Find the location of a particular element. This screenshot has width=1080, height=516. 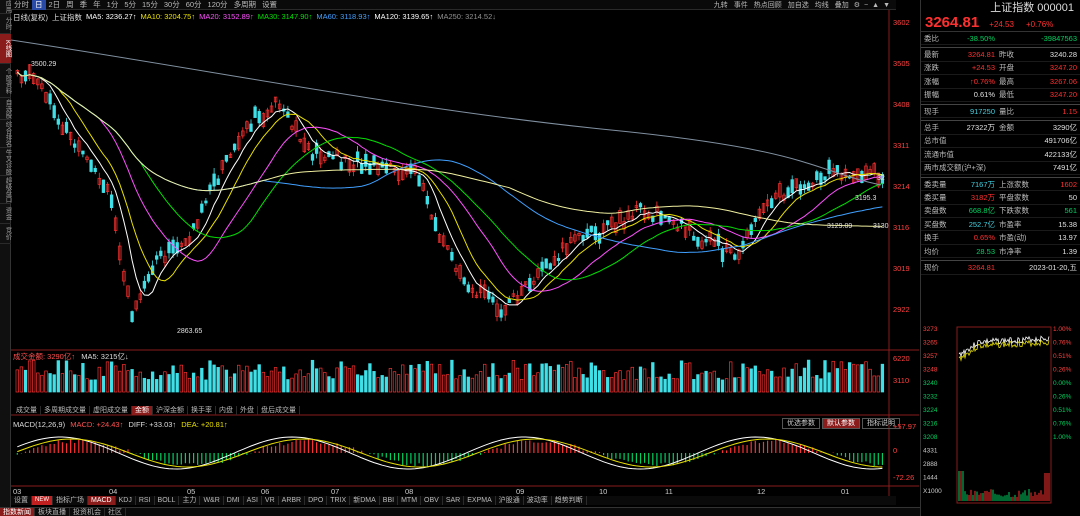

indicator-tab-18: OBV is located at coordinates (432, 500).